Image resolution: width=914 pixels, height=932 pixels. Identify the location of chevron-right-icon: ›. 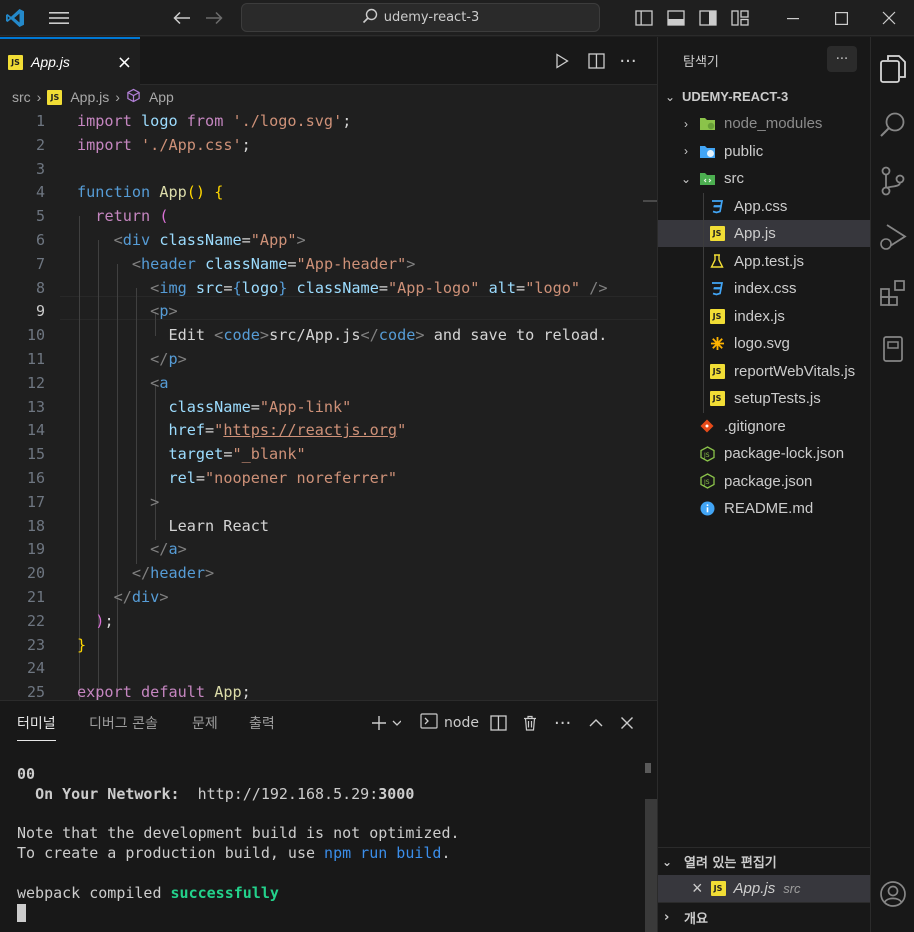
(39, 97).